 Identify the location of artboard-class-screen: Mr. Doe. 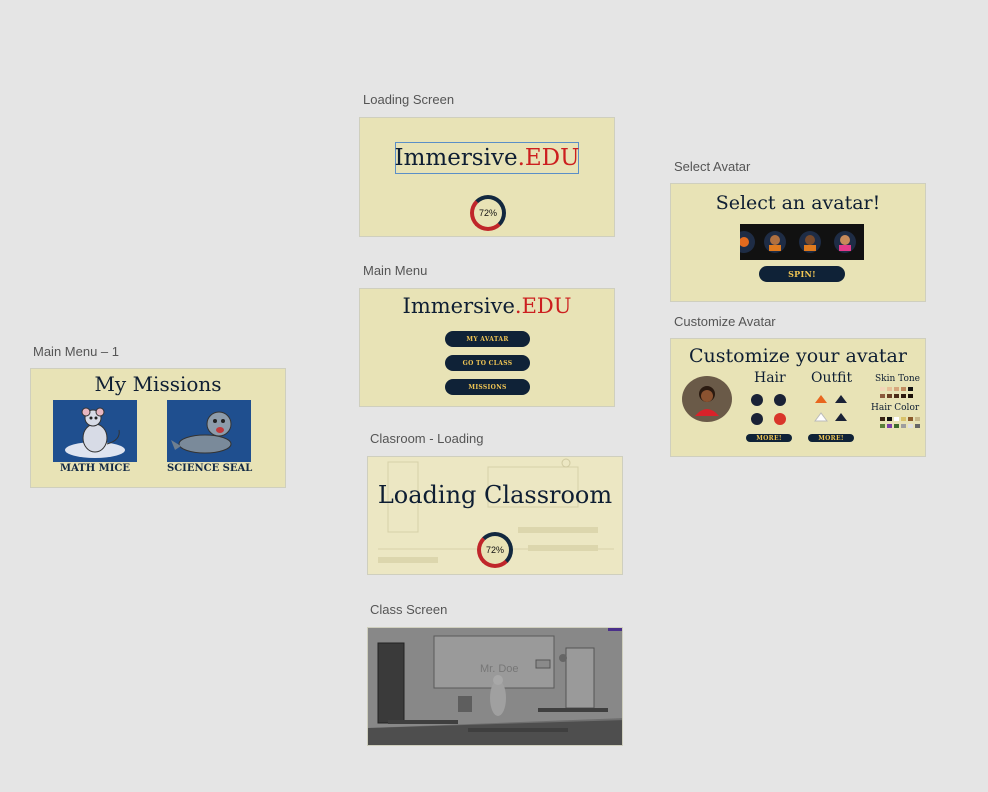
(495, 686).